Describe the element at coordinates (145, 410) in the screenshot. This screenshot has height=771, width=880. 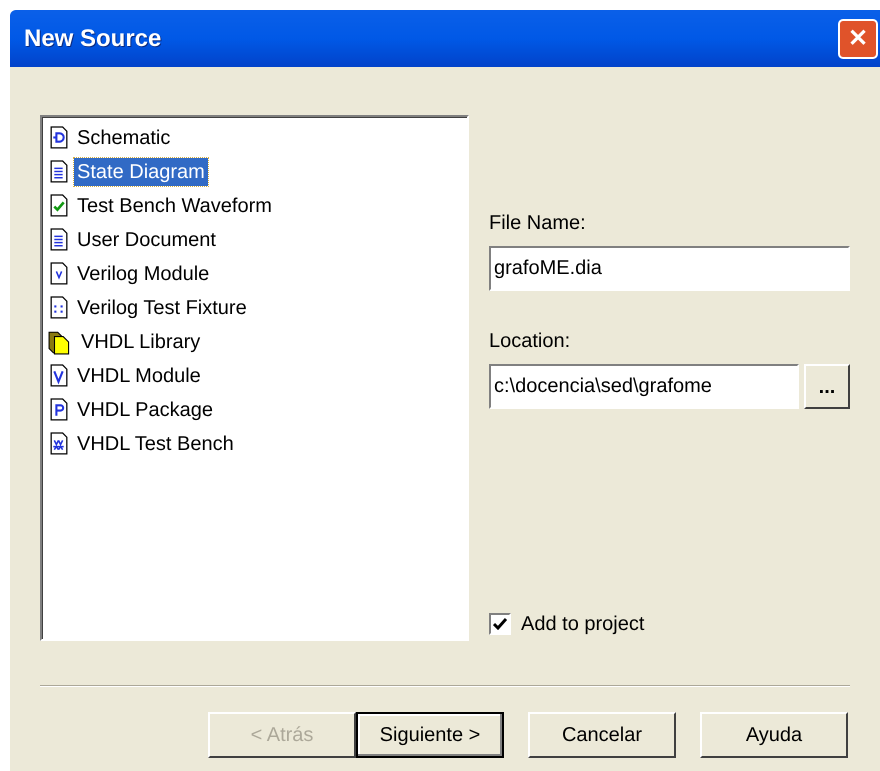
I see `source-type-item: VHDL Package` at that location.